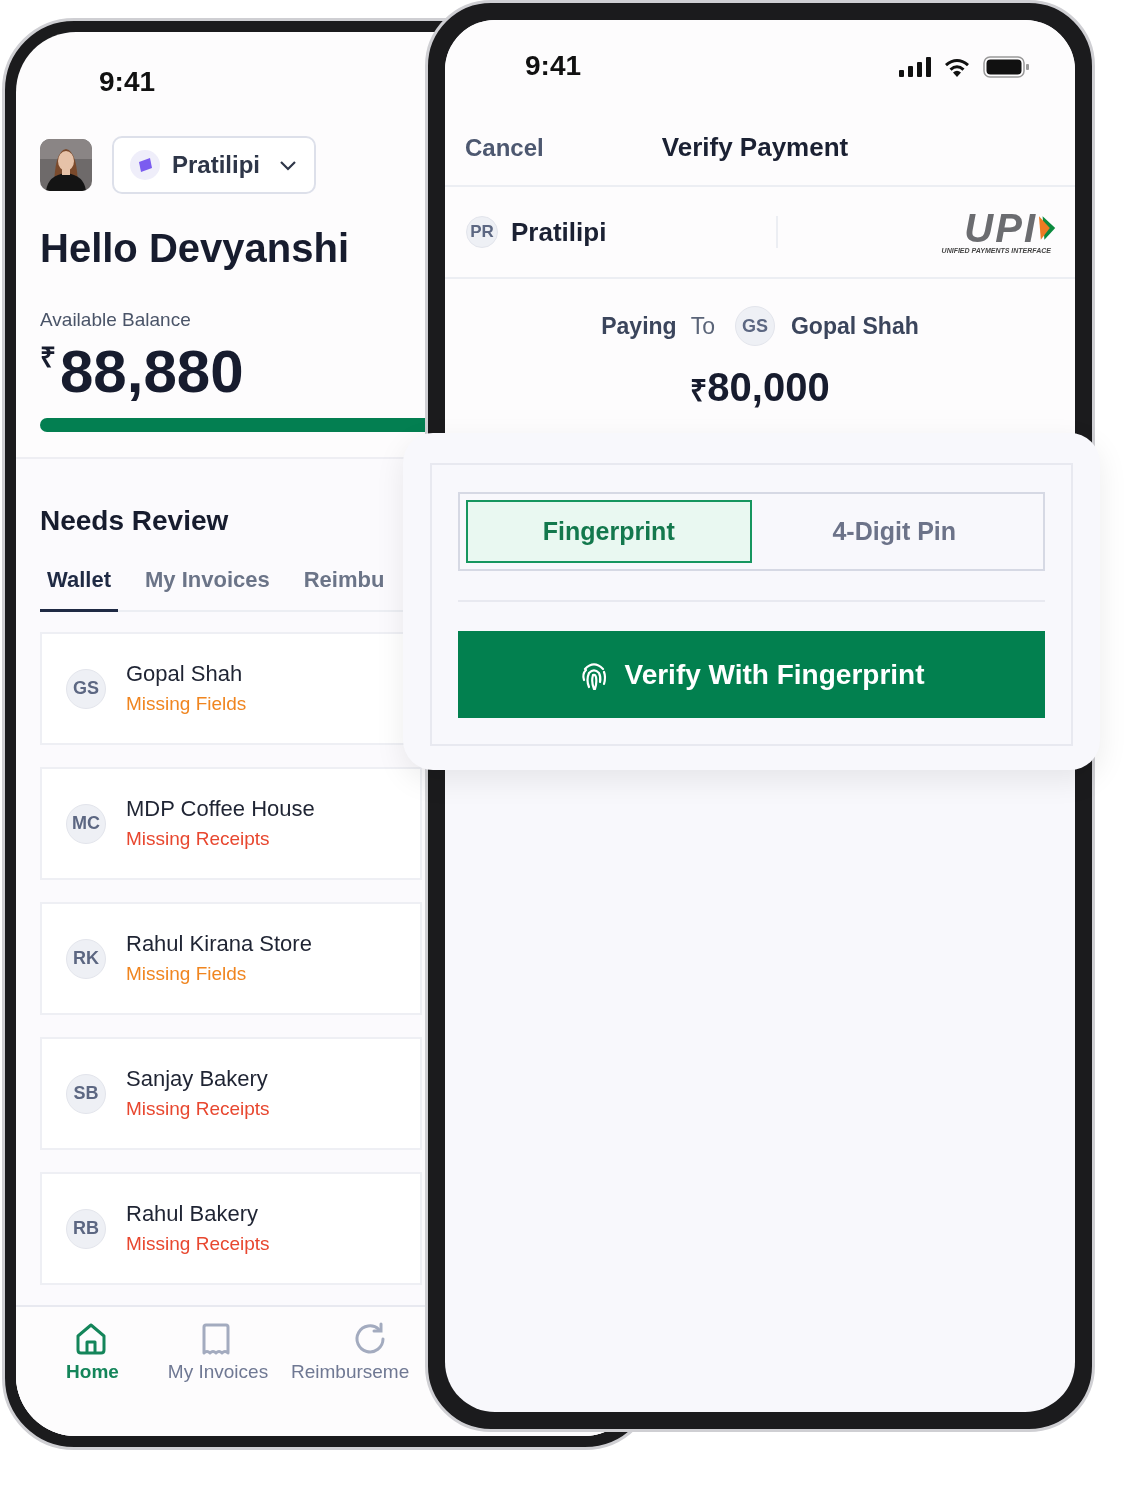  Describe the element at coordinates (231, 1093) in the screenshot. I see `review-card: SB Sanjay Bakery Missing Receipts` at that location.